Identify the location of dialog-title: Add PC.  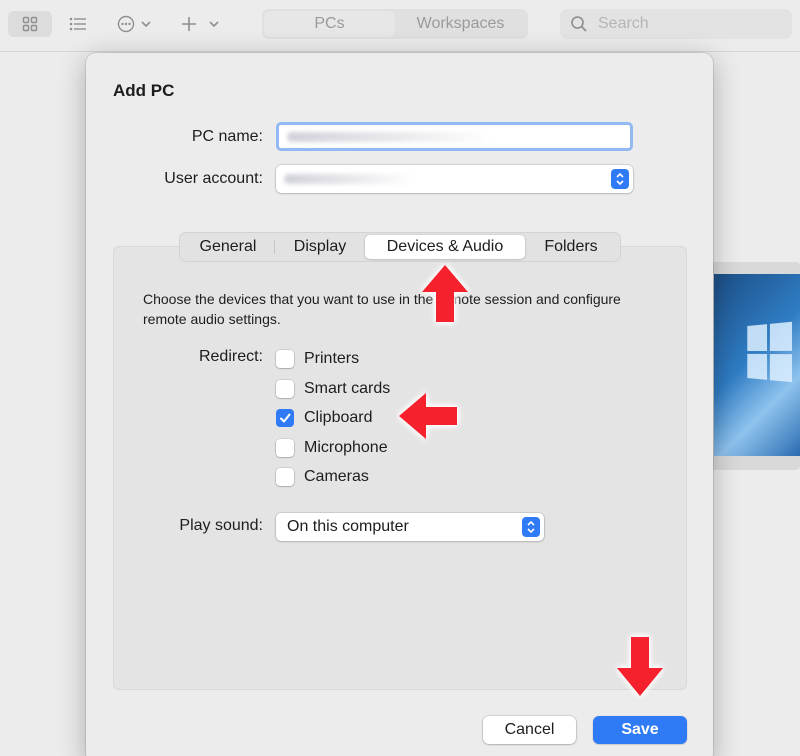
(144, 90).